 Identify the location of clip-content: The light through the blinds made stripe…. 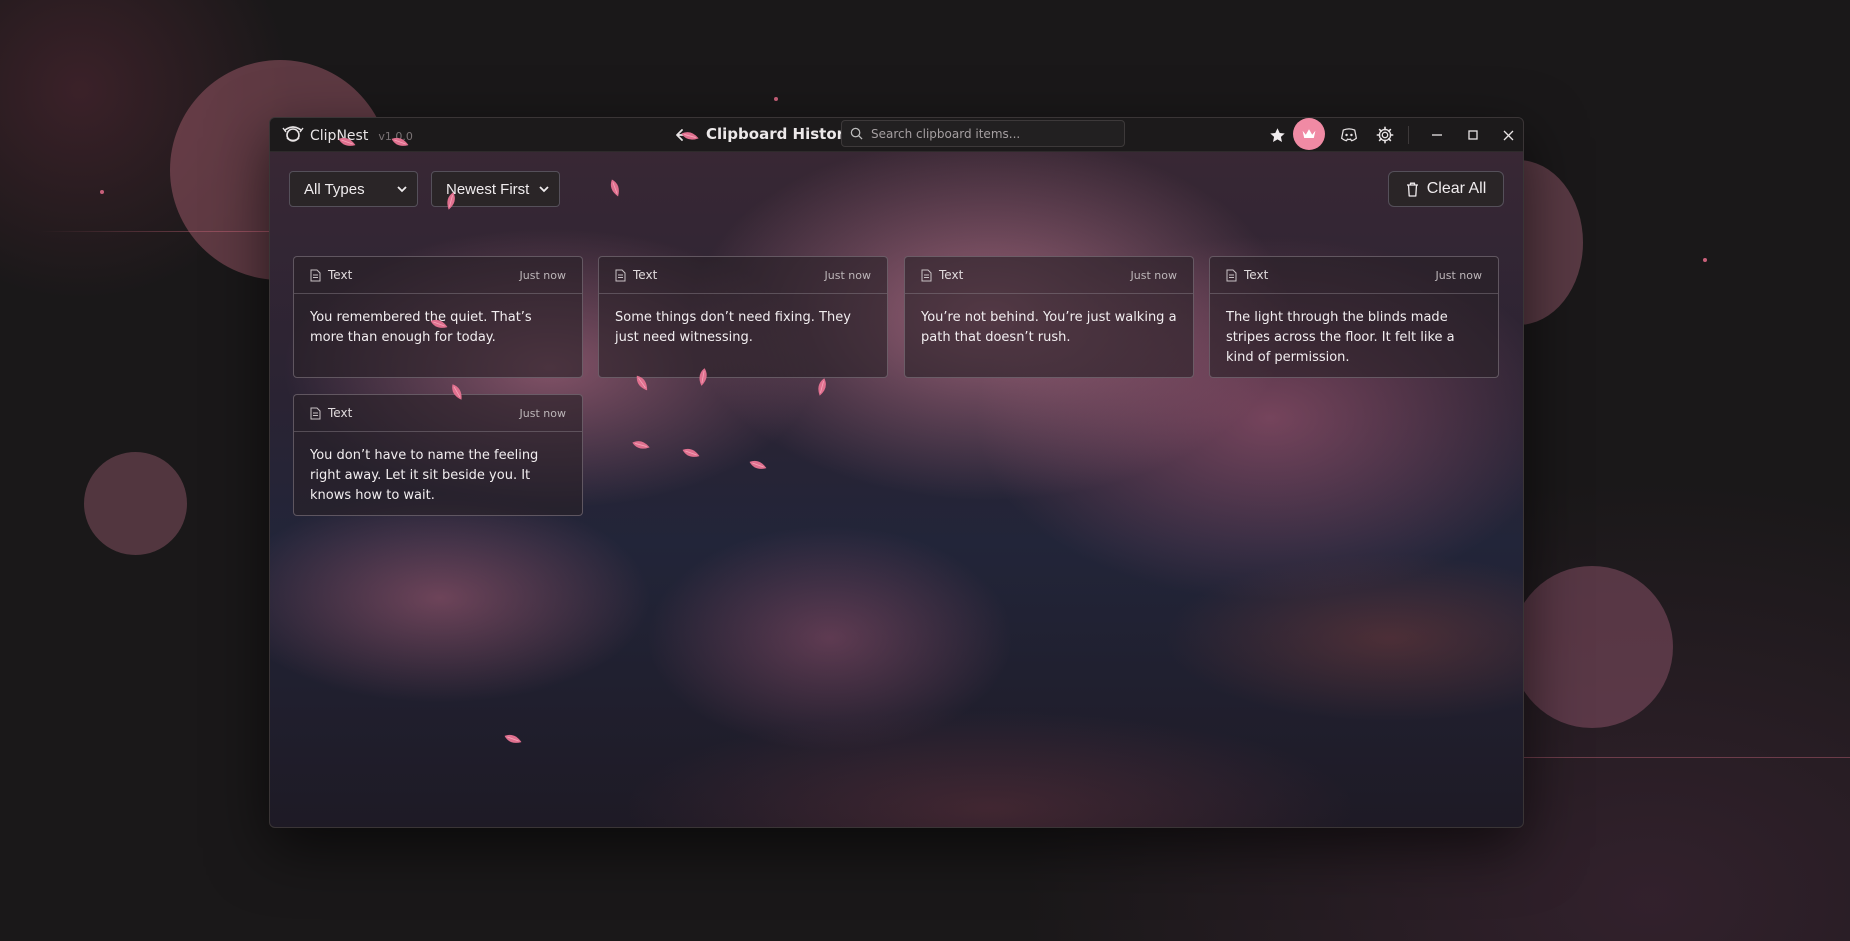
(1340, 337).